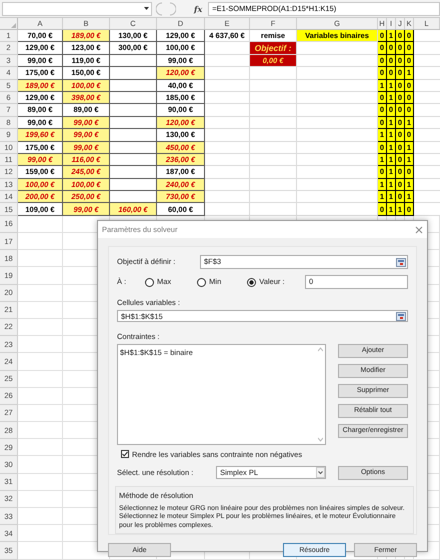  Describe the element at coordinates (166, 9) in the screenshot. I see `divider-handle-icon` at that location.